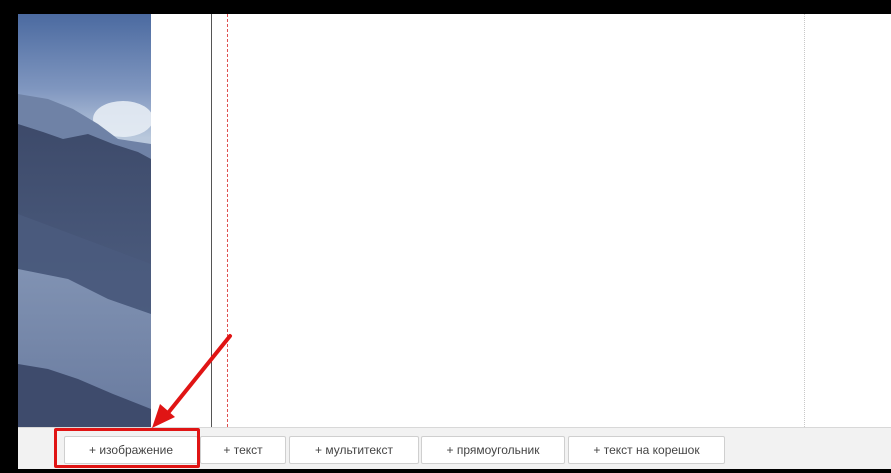  I want to click on add-text-button: + текст, so click(243, 450).